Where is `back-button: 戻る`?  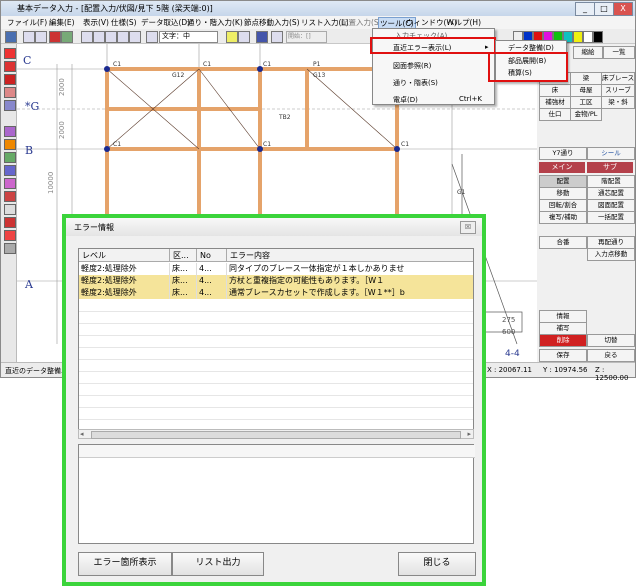
back-button: 戻る is located at coordinates (611, 355).